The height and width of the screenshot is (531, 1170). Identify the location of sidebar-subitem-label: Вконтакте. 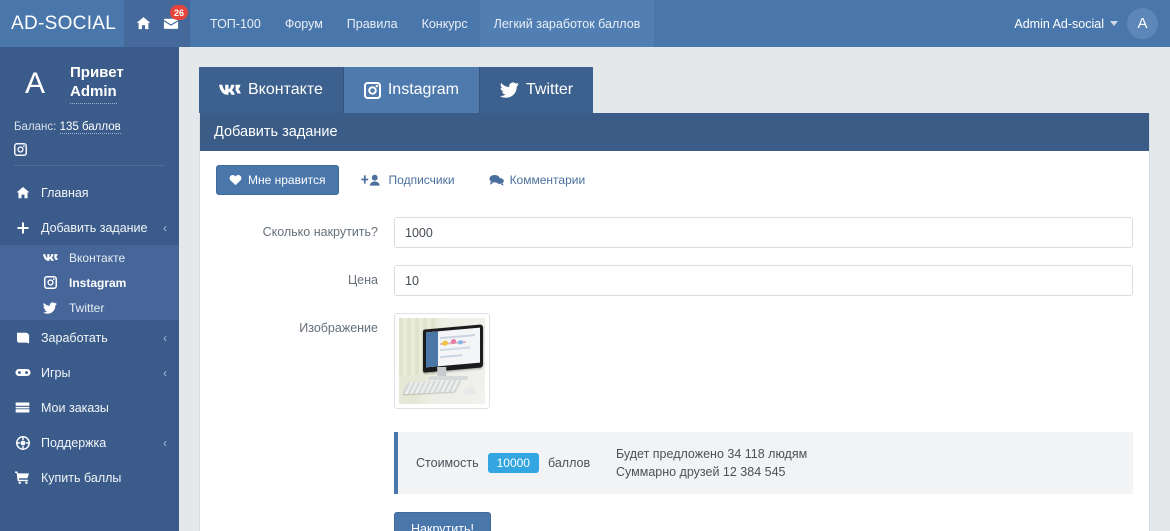
(97, 257).